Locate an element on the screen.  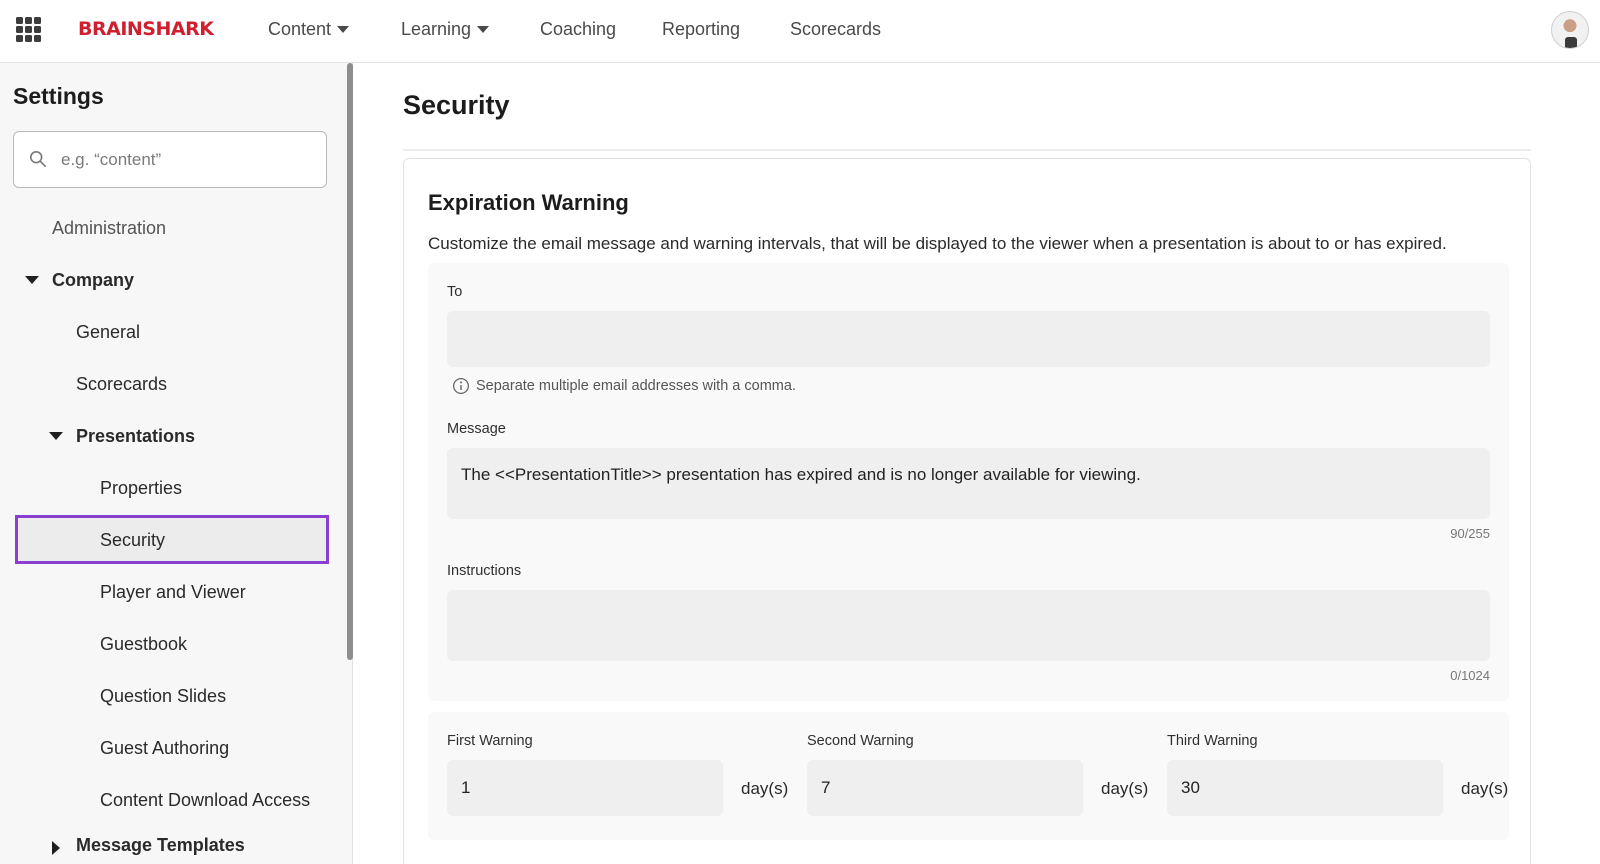
nav-reporting: Reporting is located at coordinates (701, 29).